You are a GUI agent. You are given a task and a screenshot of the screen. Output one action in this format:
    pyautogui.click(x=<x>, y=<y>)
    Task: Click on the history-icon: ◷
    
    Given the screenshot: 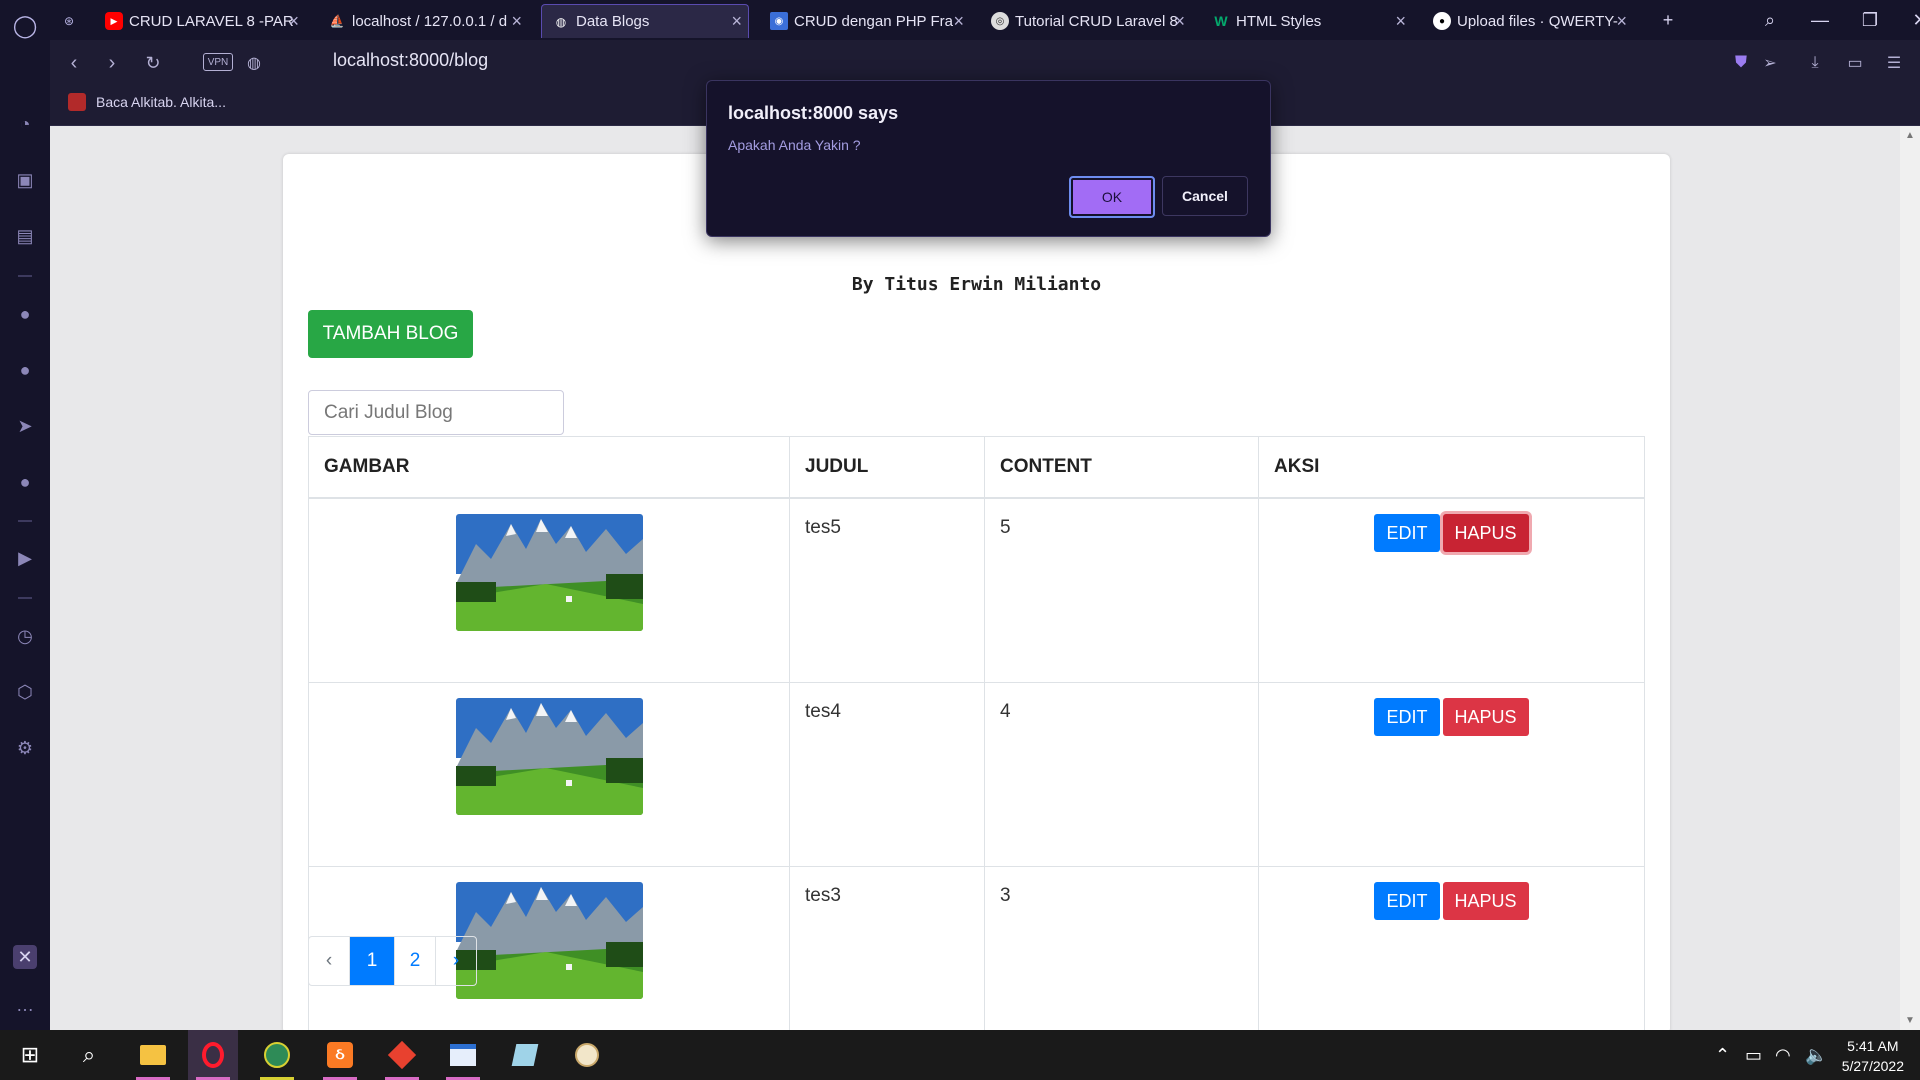 What is the action you would take?
    pyautogui.click(x=25, y=636)
    